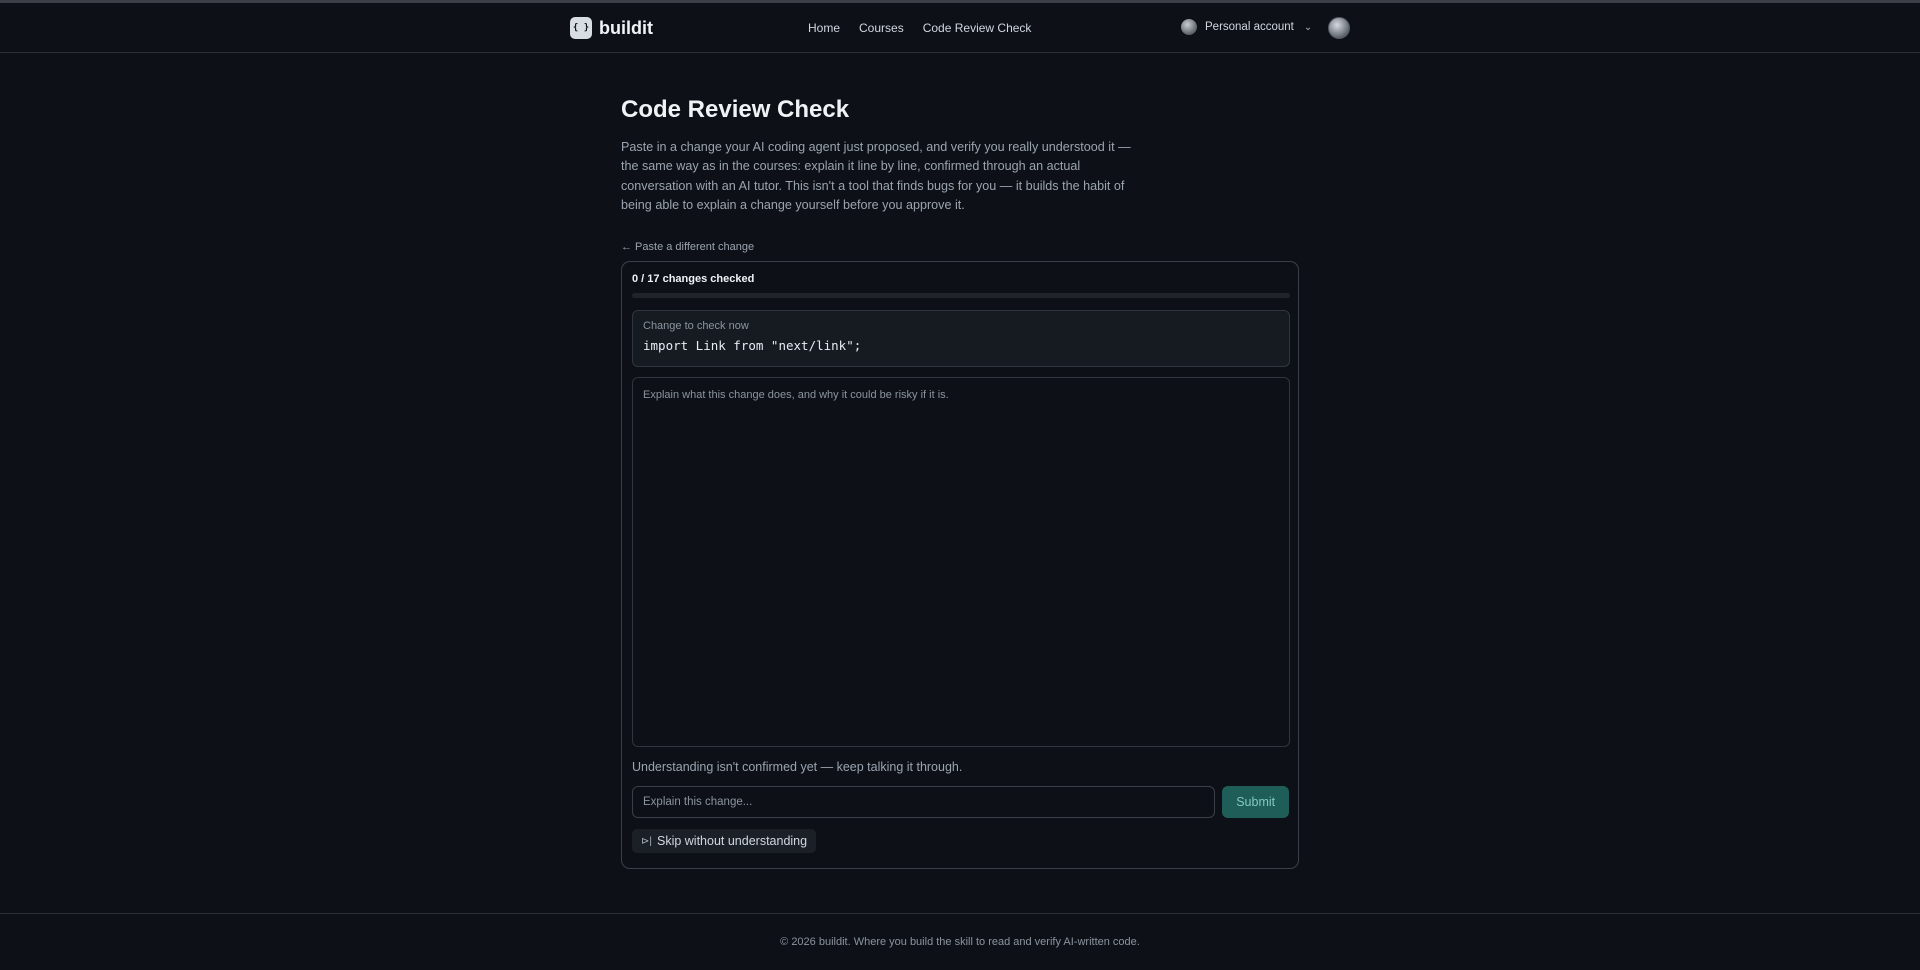 Image resolution: width=1920 pixels, height=970 pixels. I want to click on skip-button: ⊳| Skip without understanding, so click(724, 841).